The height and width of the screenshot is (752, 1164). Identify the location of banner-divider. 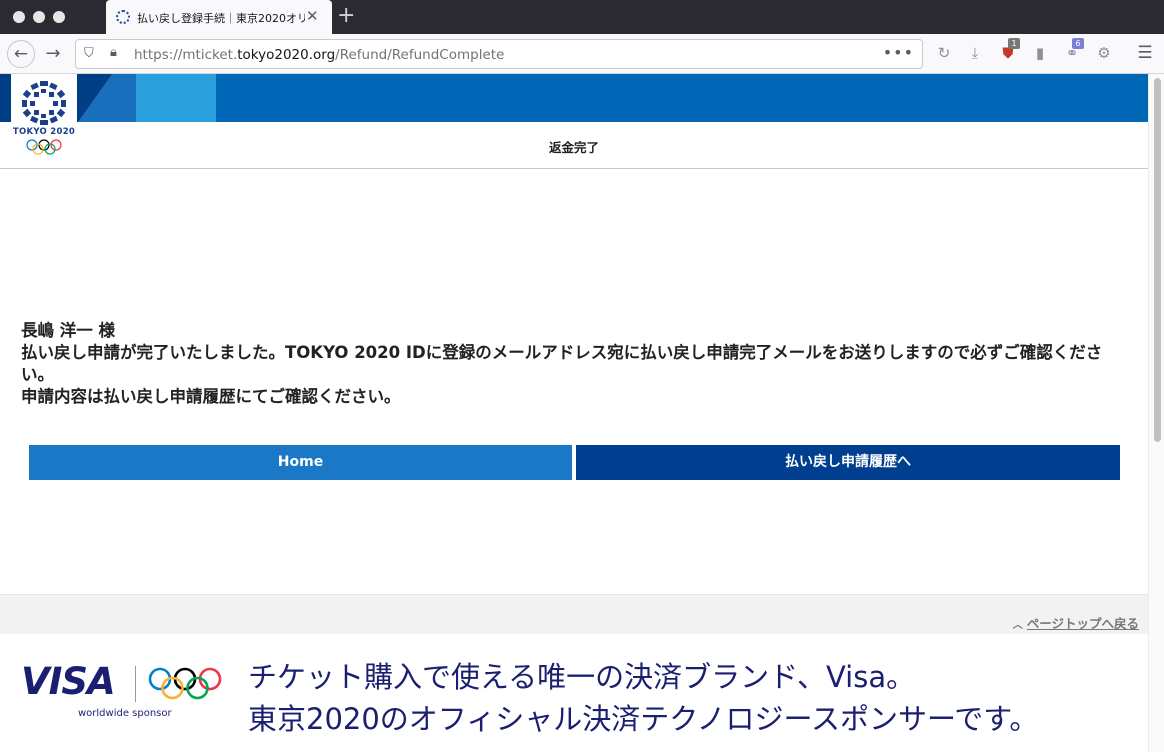
(135, 684).